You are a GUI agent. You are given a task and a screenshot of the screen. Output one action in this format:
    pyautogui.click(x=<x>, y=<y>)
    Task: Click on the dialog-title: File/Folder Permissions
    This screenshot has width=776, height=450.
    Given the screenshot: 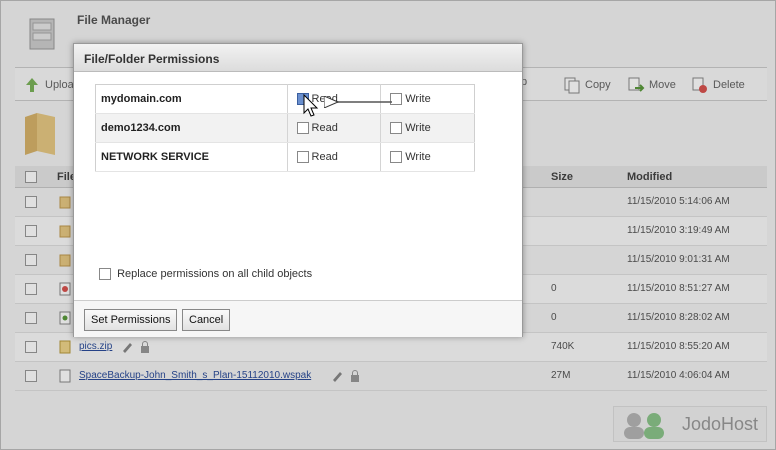 What is the action you would take?
    pyautogui.click(x=298, y=58)
    